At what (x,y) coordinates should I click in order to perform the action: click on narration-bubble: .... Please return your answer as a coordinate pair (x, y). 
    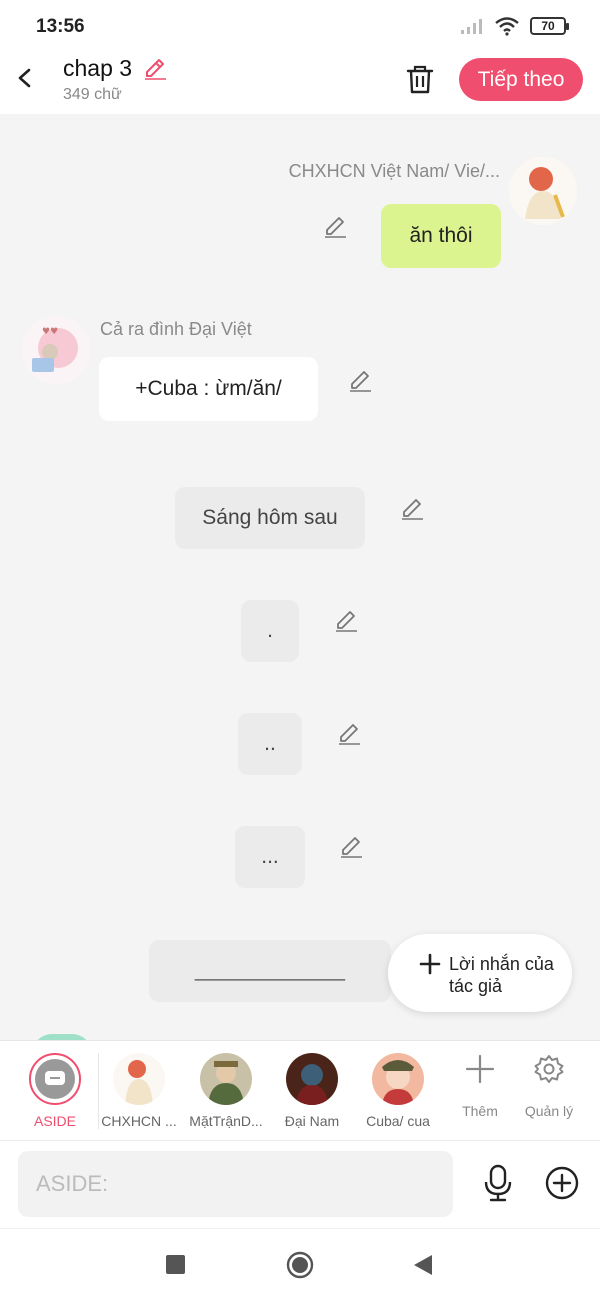
    Looking at the image, I should click on (270, 857).